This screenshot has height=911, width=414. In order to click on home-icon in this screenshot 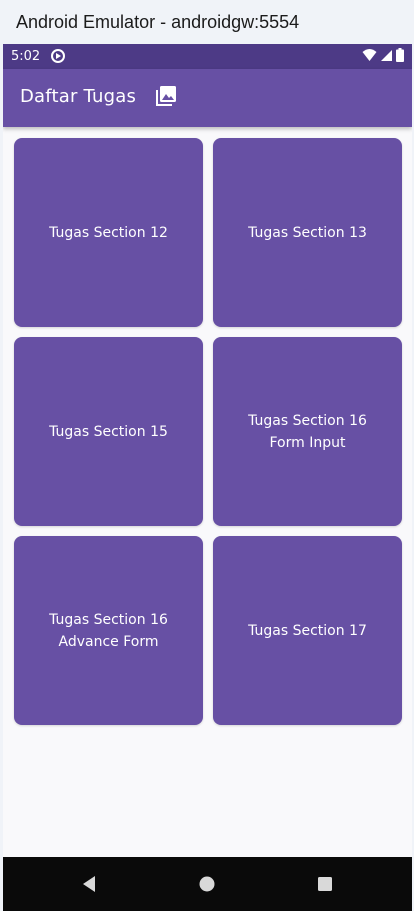, I will do `click(207, 884)`.